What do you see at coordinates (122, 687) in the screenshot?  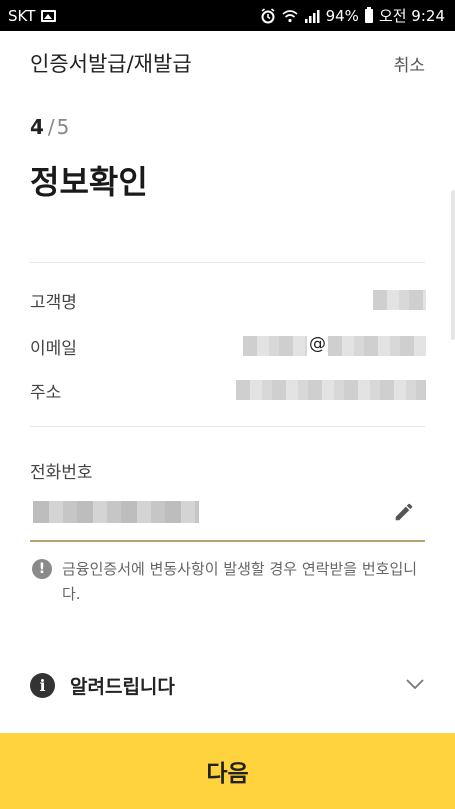 I see `notice-accordion-label: 알려드립니다` at bounding box center [122, 687].